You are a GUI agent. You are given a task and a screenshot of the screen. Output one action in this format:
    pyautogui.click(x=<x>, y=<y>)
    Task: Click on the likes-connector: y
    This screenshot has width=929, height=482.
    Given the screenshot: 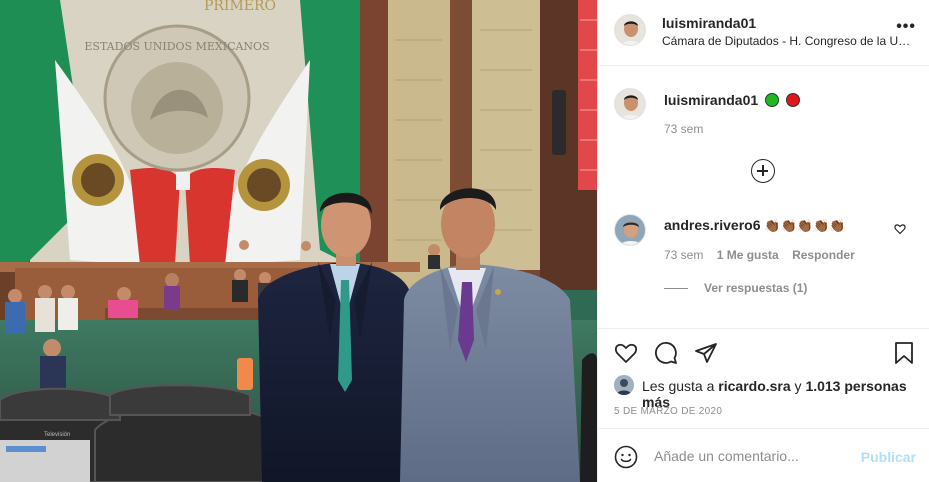 What is the action you would take?
    pyautogui.click(x=798, y=386)
    